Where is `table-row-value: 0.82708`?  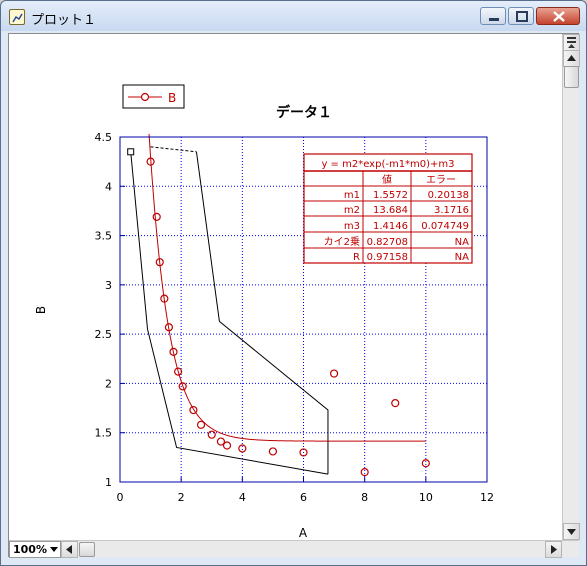 table-row-value: 0.82708 is located at coordinates (387, 242).